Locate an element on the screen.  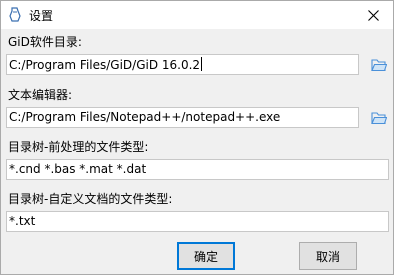
tree-pre-value: *.cnd *.bas *.mat *.dat is located at coordinates (78, 169).